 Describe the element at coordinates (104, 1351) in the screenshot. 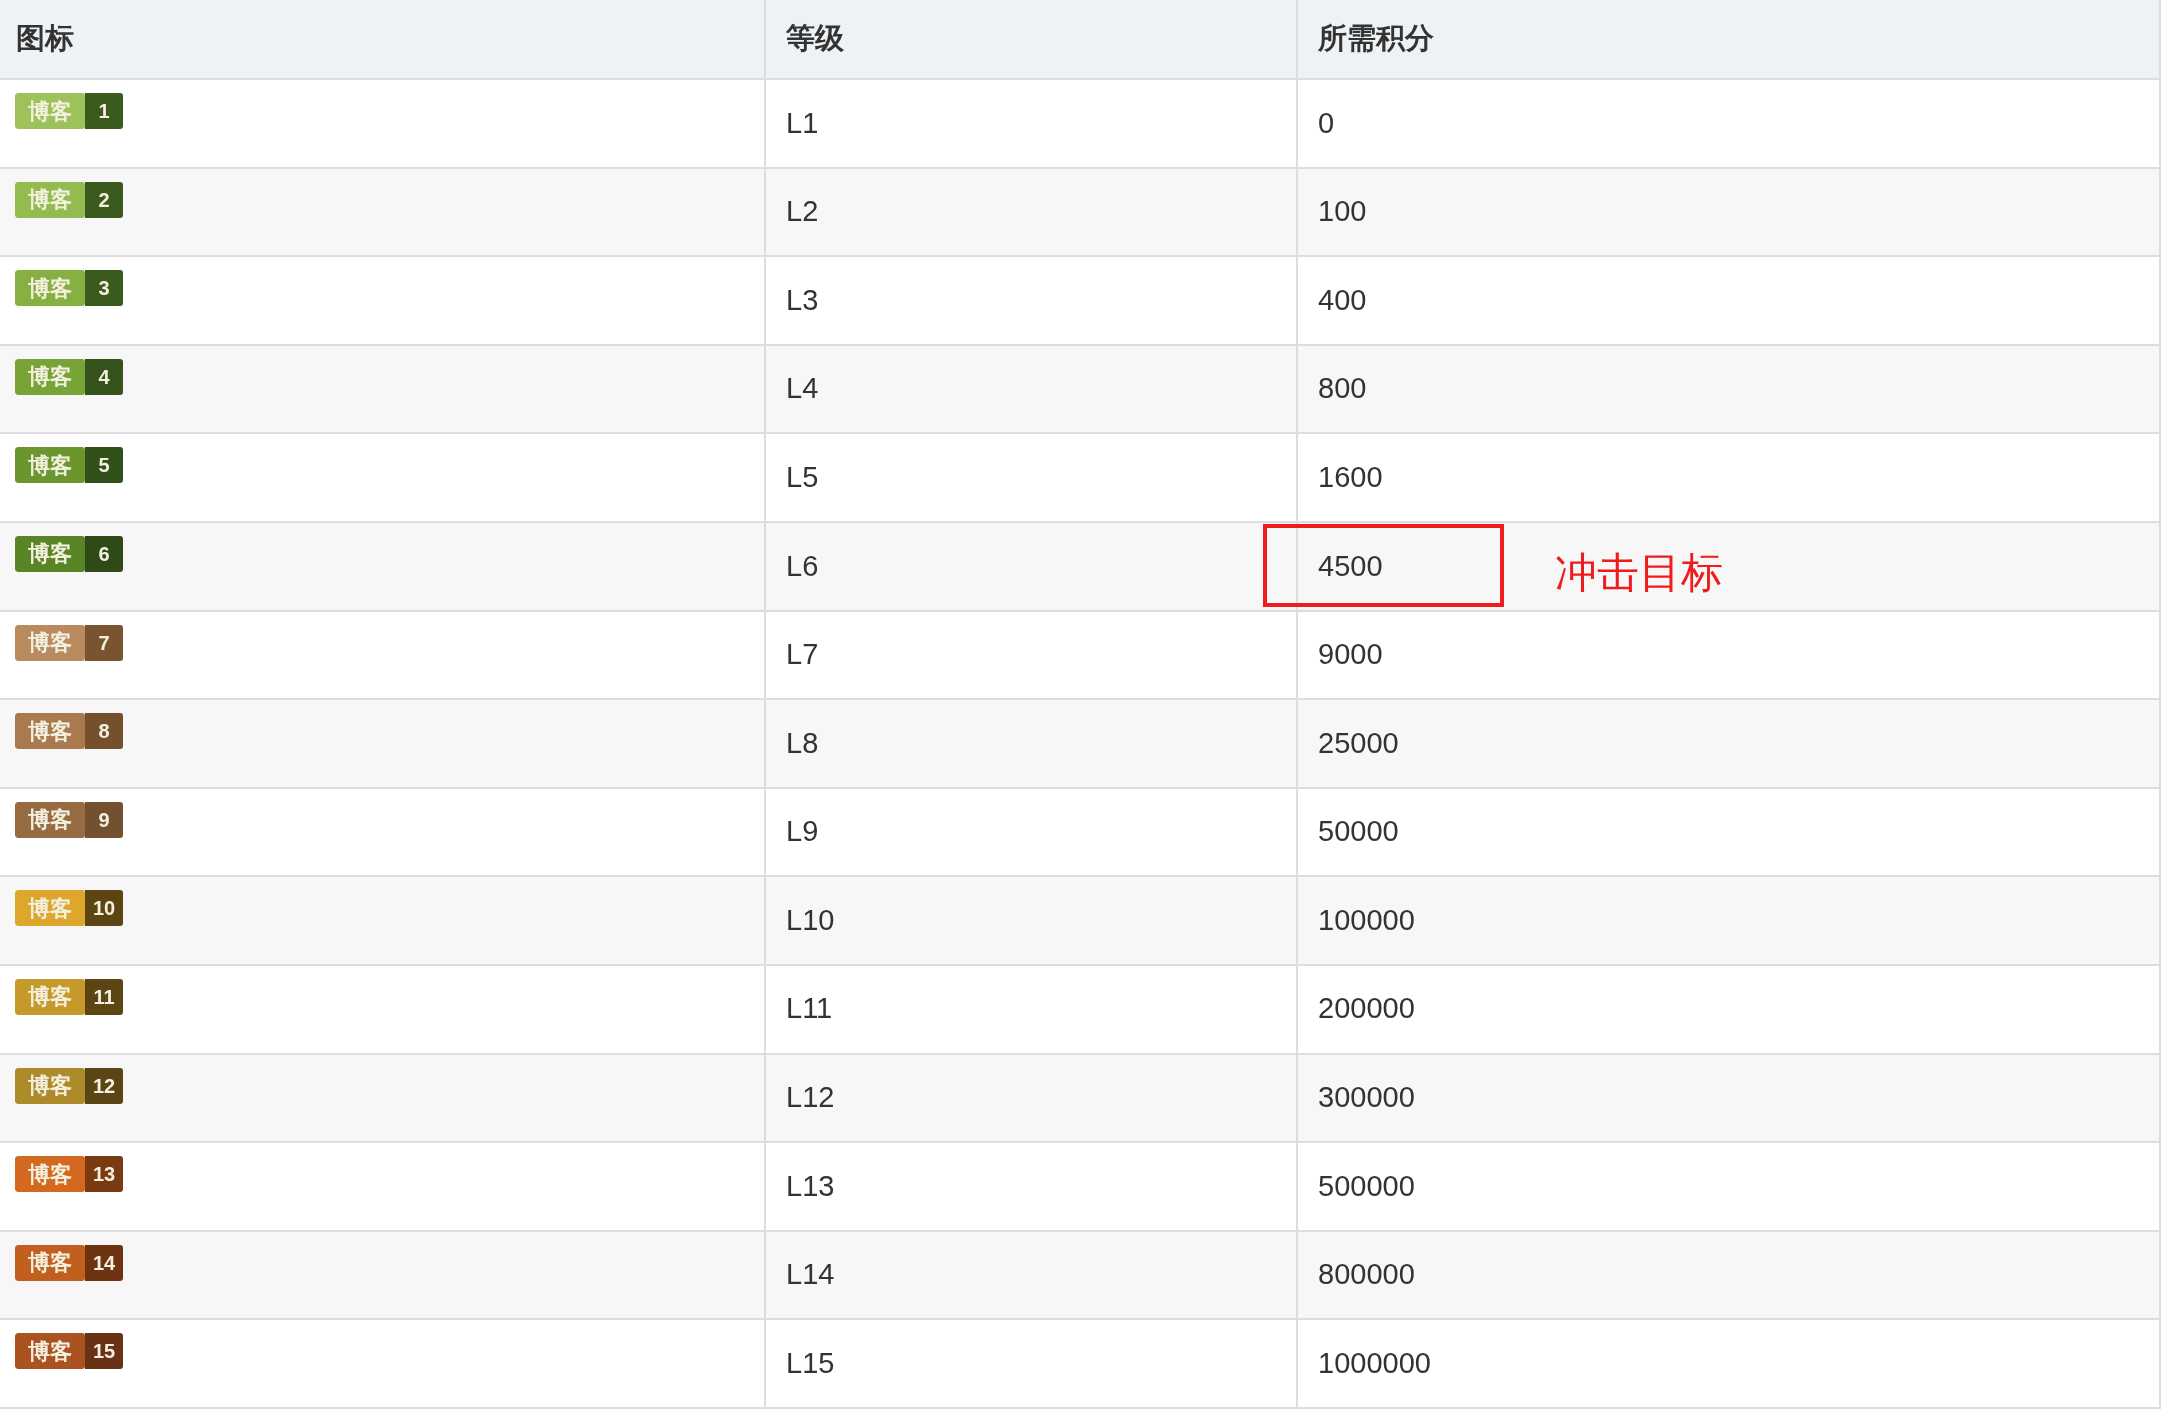

I see `badge-number: 15` at that location.